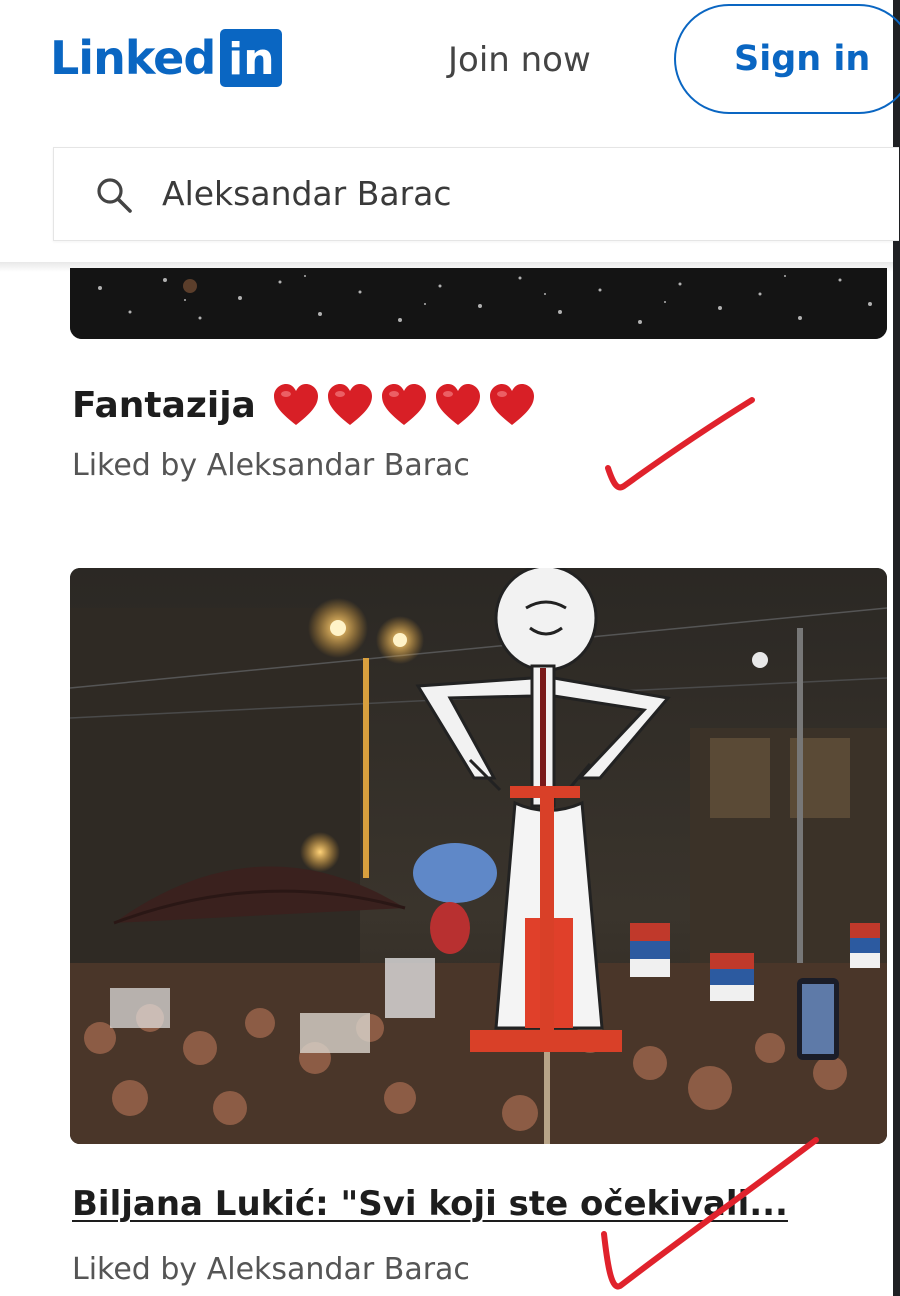  Describe the element at coordinates (133, 58) in the screenshot. I see `logo-wordmark: Linked` at that location.